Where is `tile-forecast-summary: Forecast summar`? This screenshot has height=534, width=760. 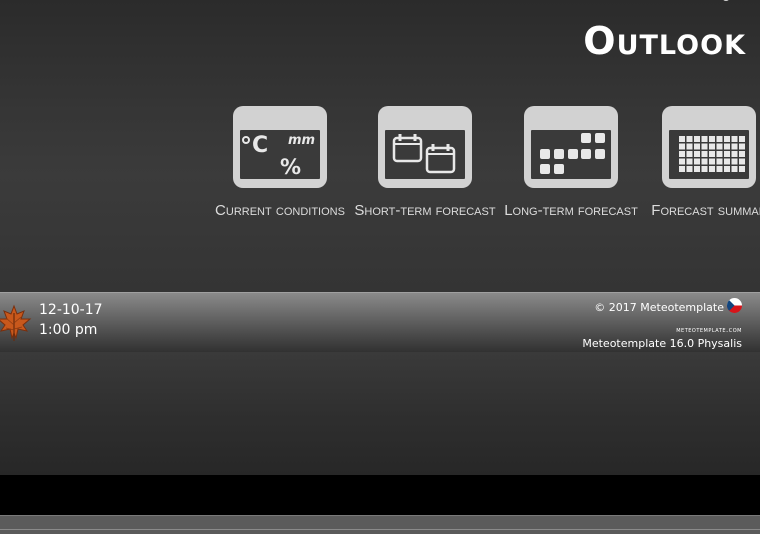 tile-forecast-summary: Forecast summar is located at coordinates (694, 166).